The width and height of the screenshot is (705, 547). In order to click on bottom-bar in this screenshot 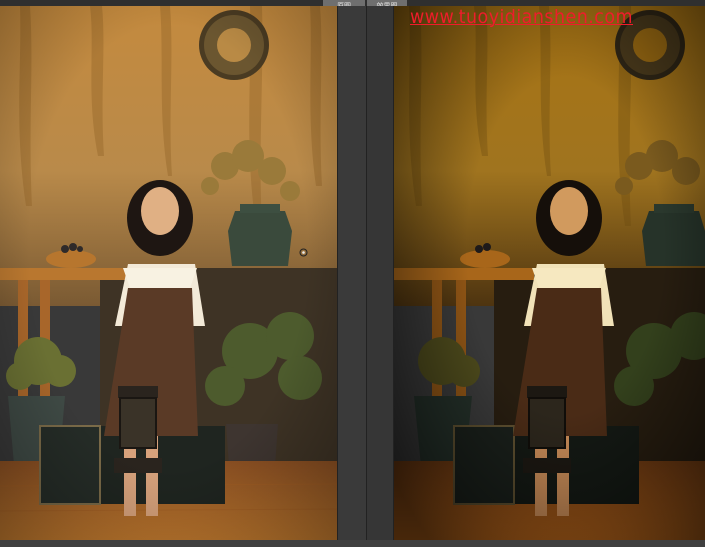, I will do `click(352, 543)`.